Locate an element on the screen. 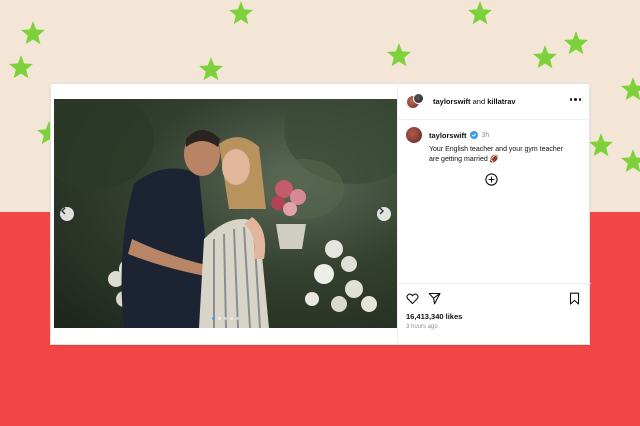  likes-count: 16,413,340 likes is located at coordinates (434, 316).